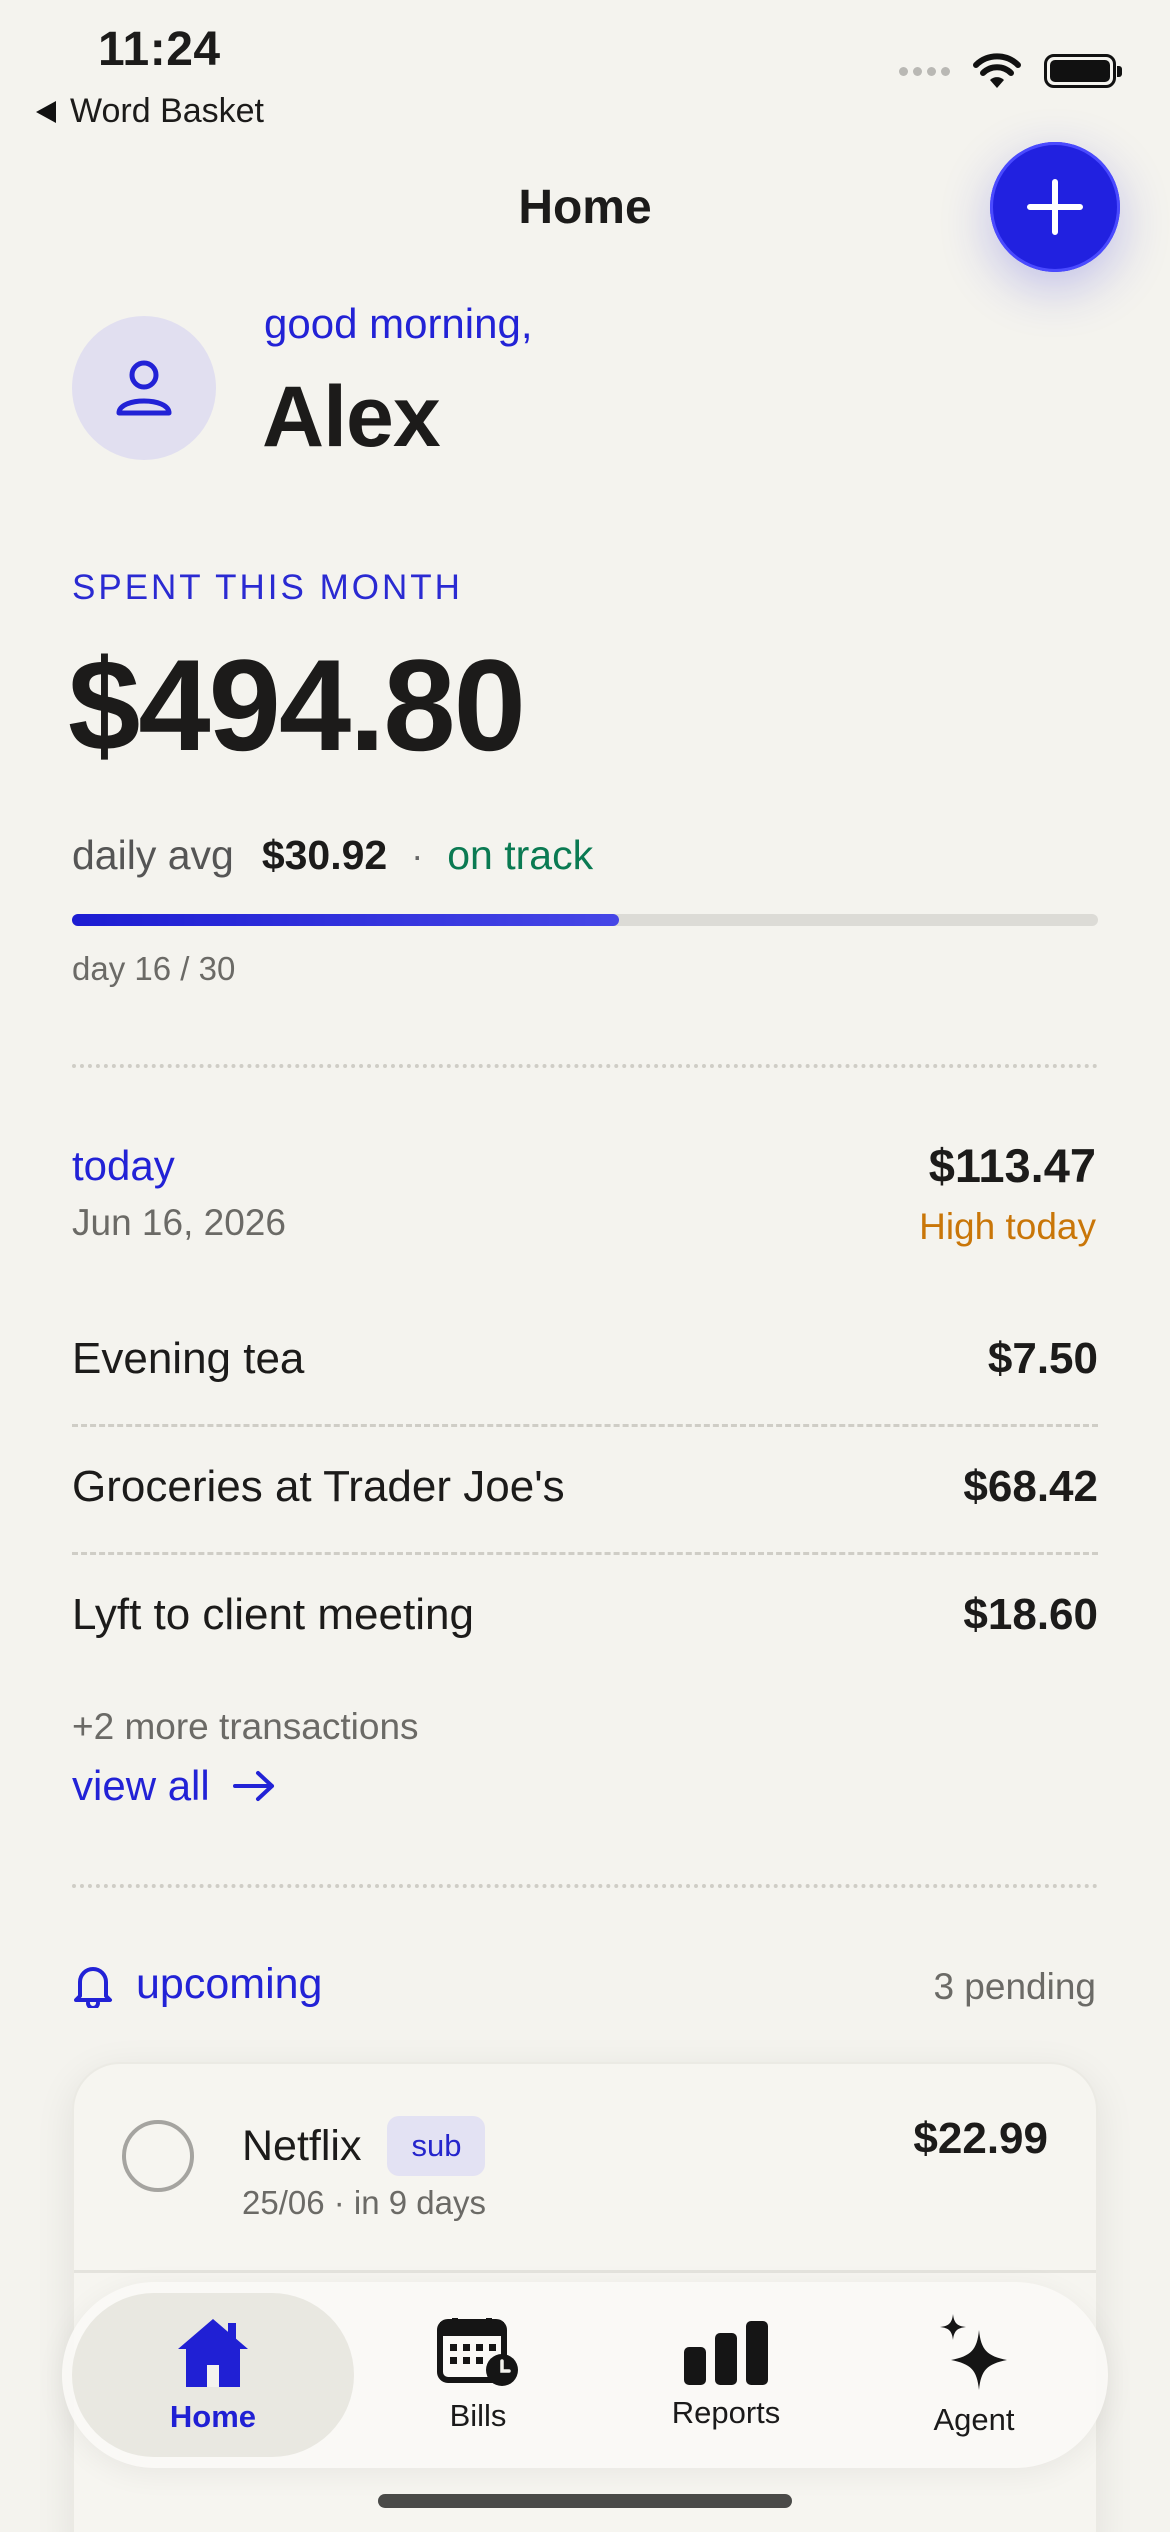  Describe the element at coordinates (351, 417) in the screenshot. I see `user-name: Alex` at that location.